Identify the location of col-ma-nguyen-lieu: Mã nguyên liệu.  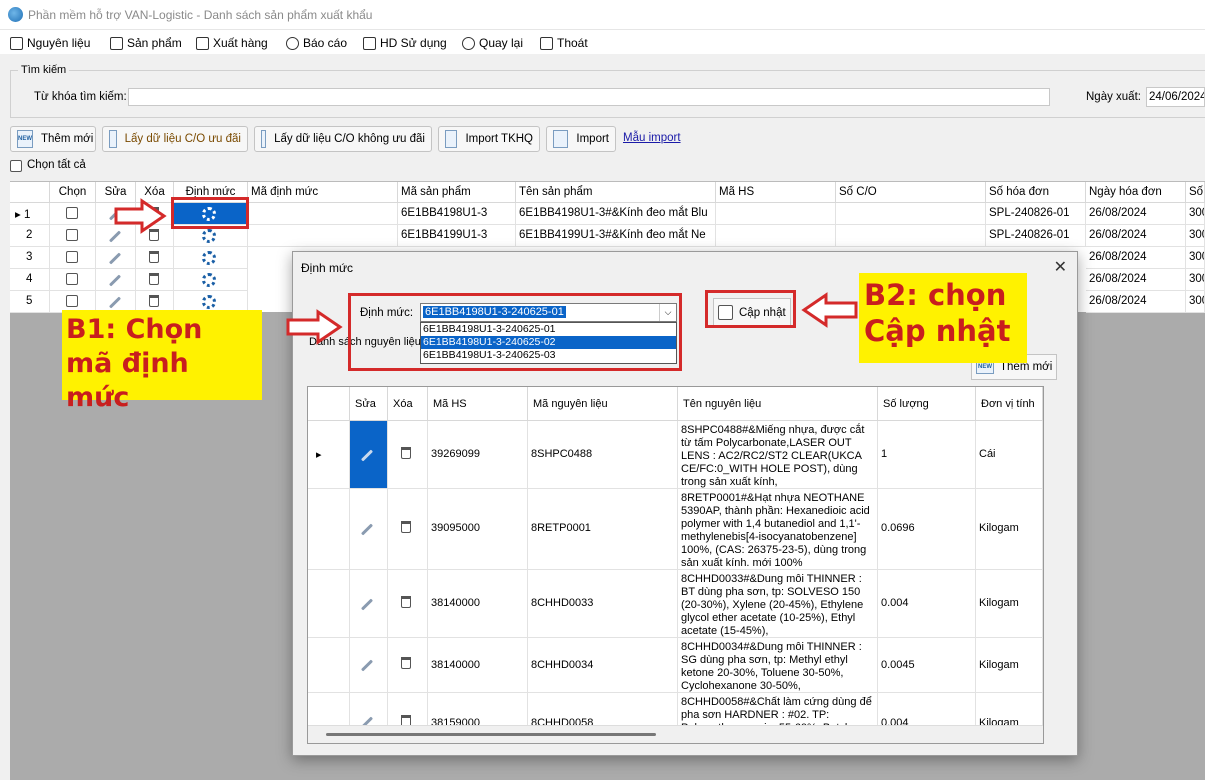
(603, 404).